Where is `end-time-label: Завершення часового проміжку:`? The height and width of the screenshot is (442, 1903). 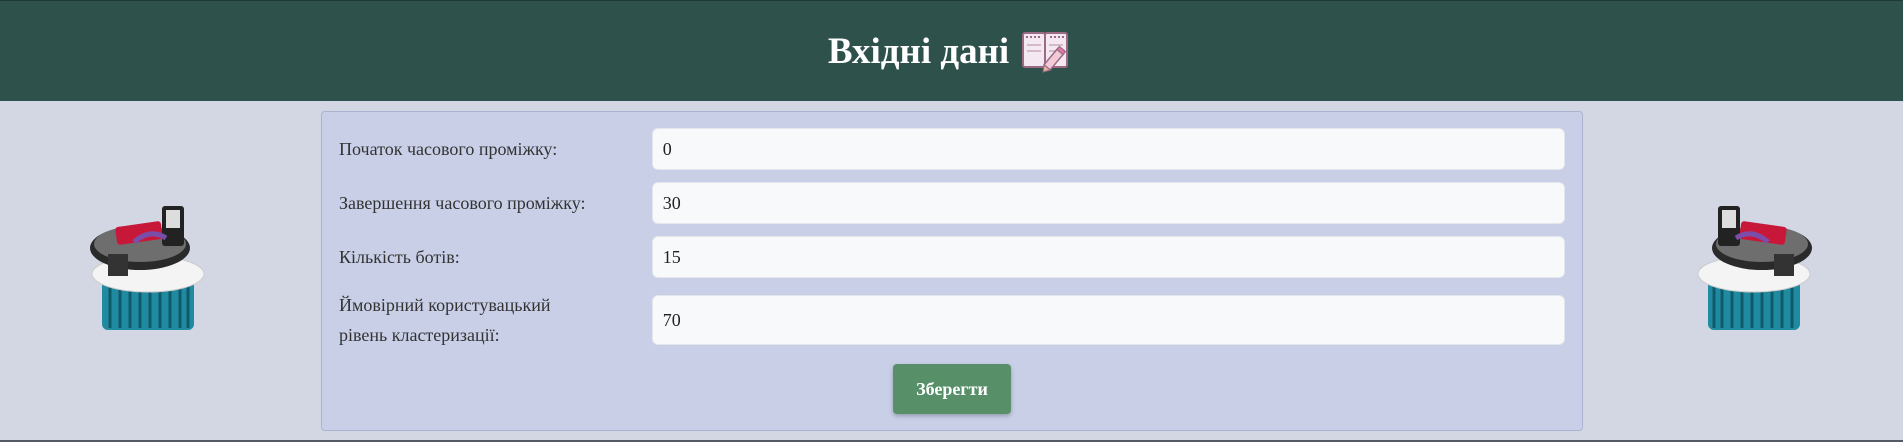 end-time-label: Завершення часового проміжку: is located at coordinates (462, 203).